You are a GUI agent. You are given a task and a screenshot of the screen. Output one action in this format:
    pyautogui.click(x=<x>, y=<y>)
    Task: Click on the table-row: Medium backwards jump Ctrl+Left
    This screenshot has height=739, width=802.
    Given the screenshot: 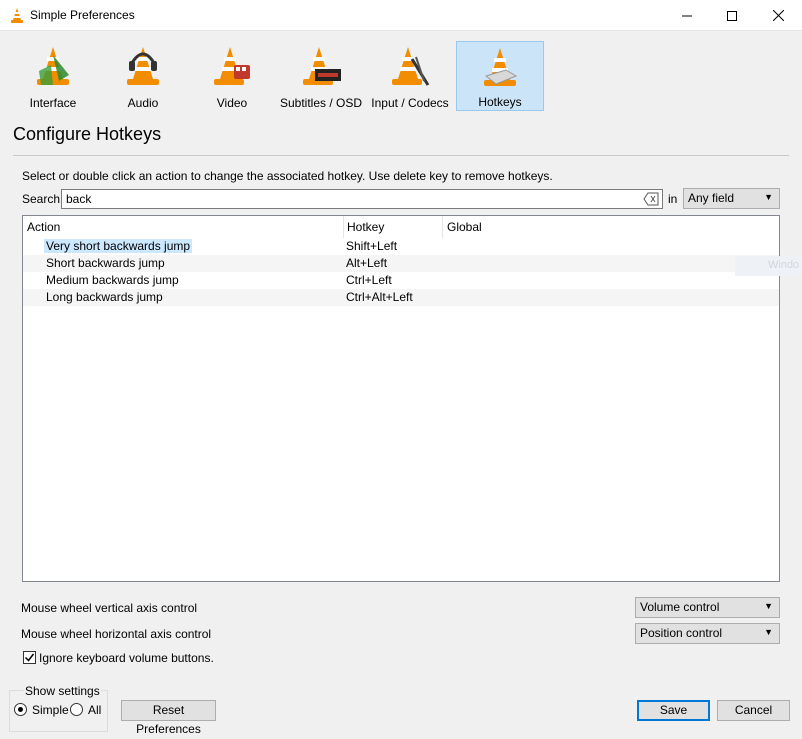 What is the action you would take?
    pyautogui.click(x=401, y=280)
    